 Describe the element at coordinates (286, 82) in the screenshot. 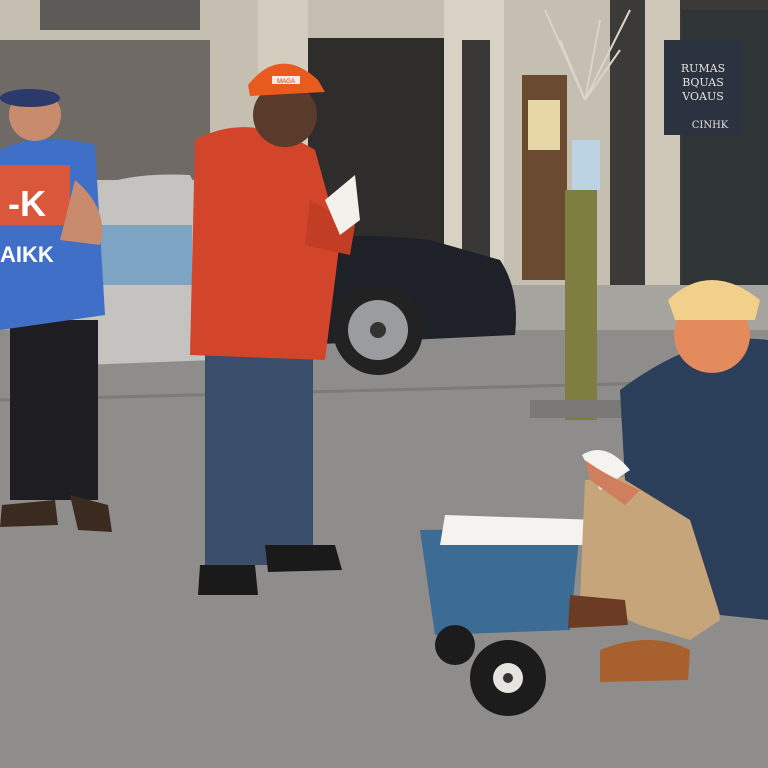

I see `cap-badge: MAGA` at that location.